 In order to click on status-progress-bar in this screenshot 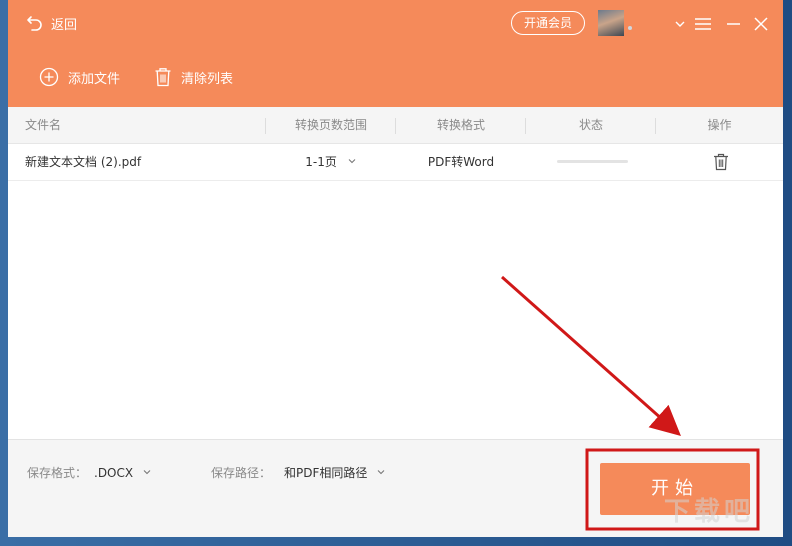, I will do `click(592, 161)`.